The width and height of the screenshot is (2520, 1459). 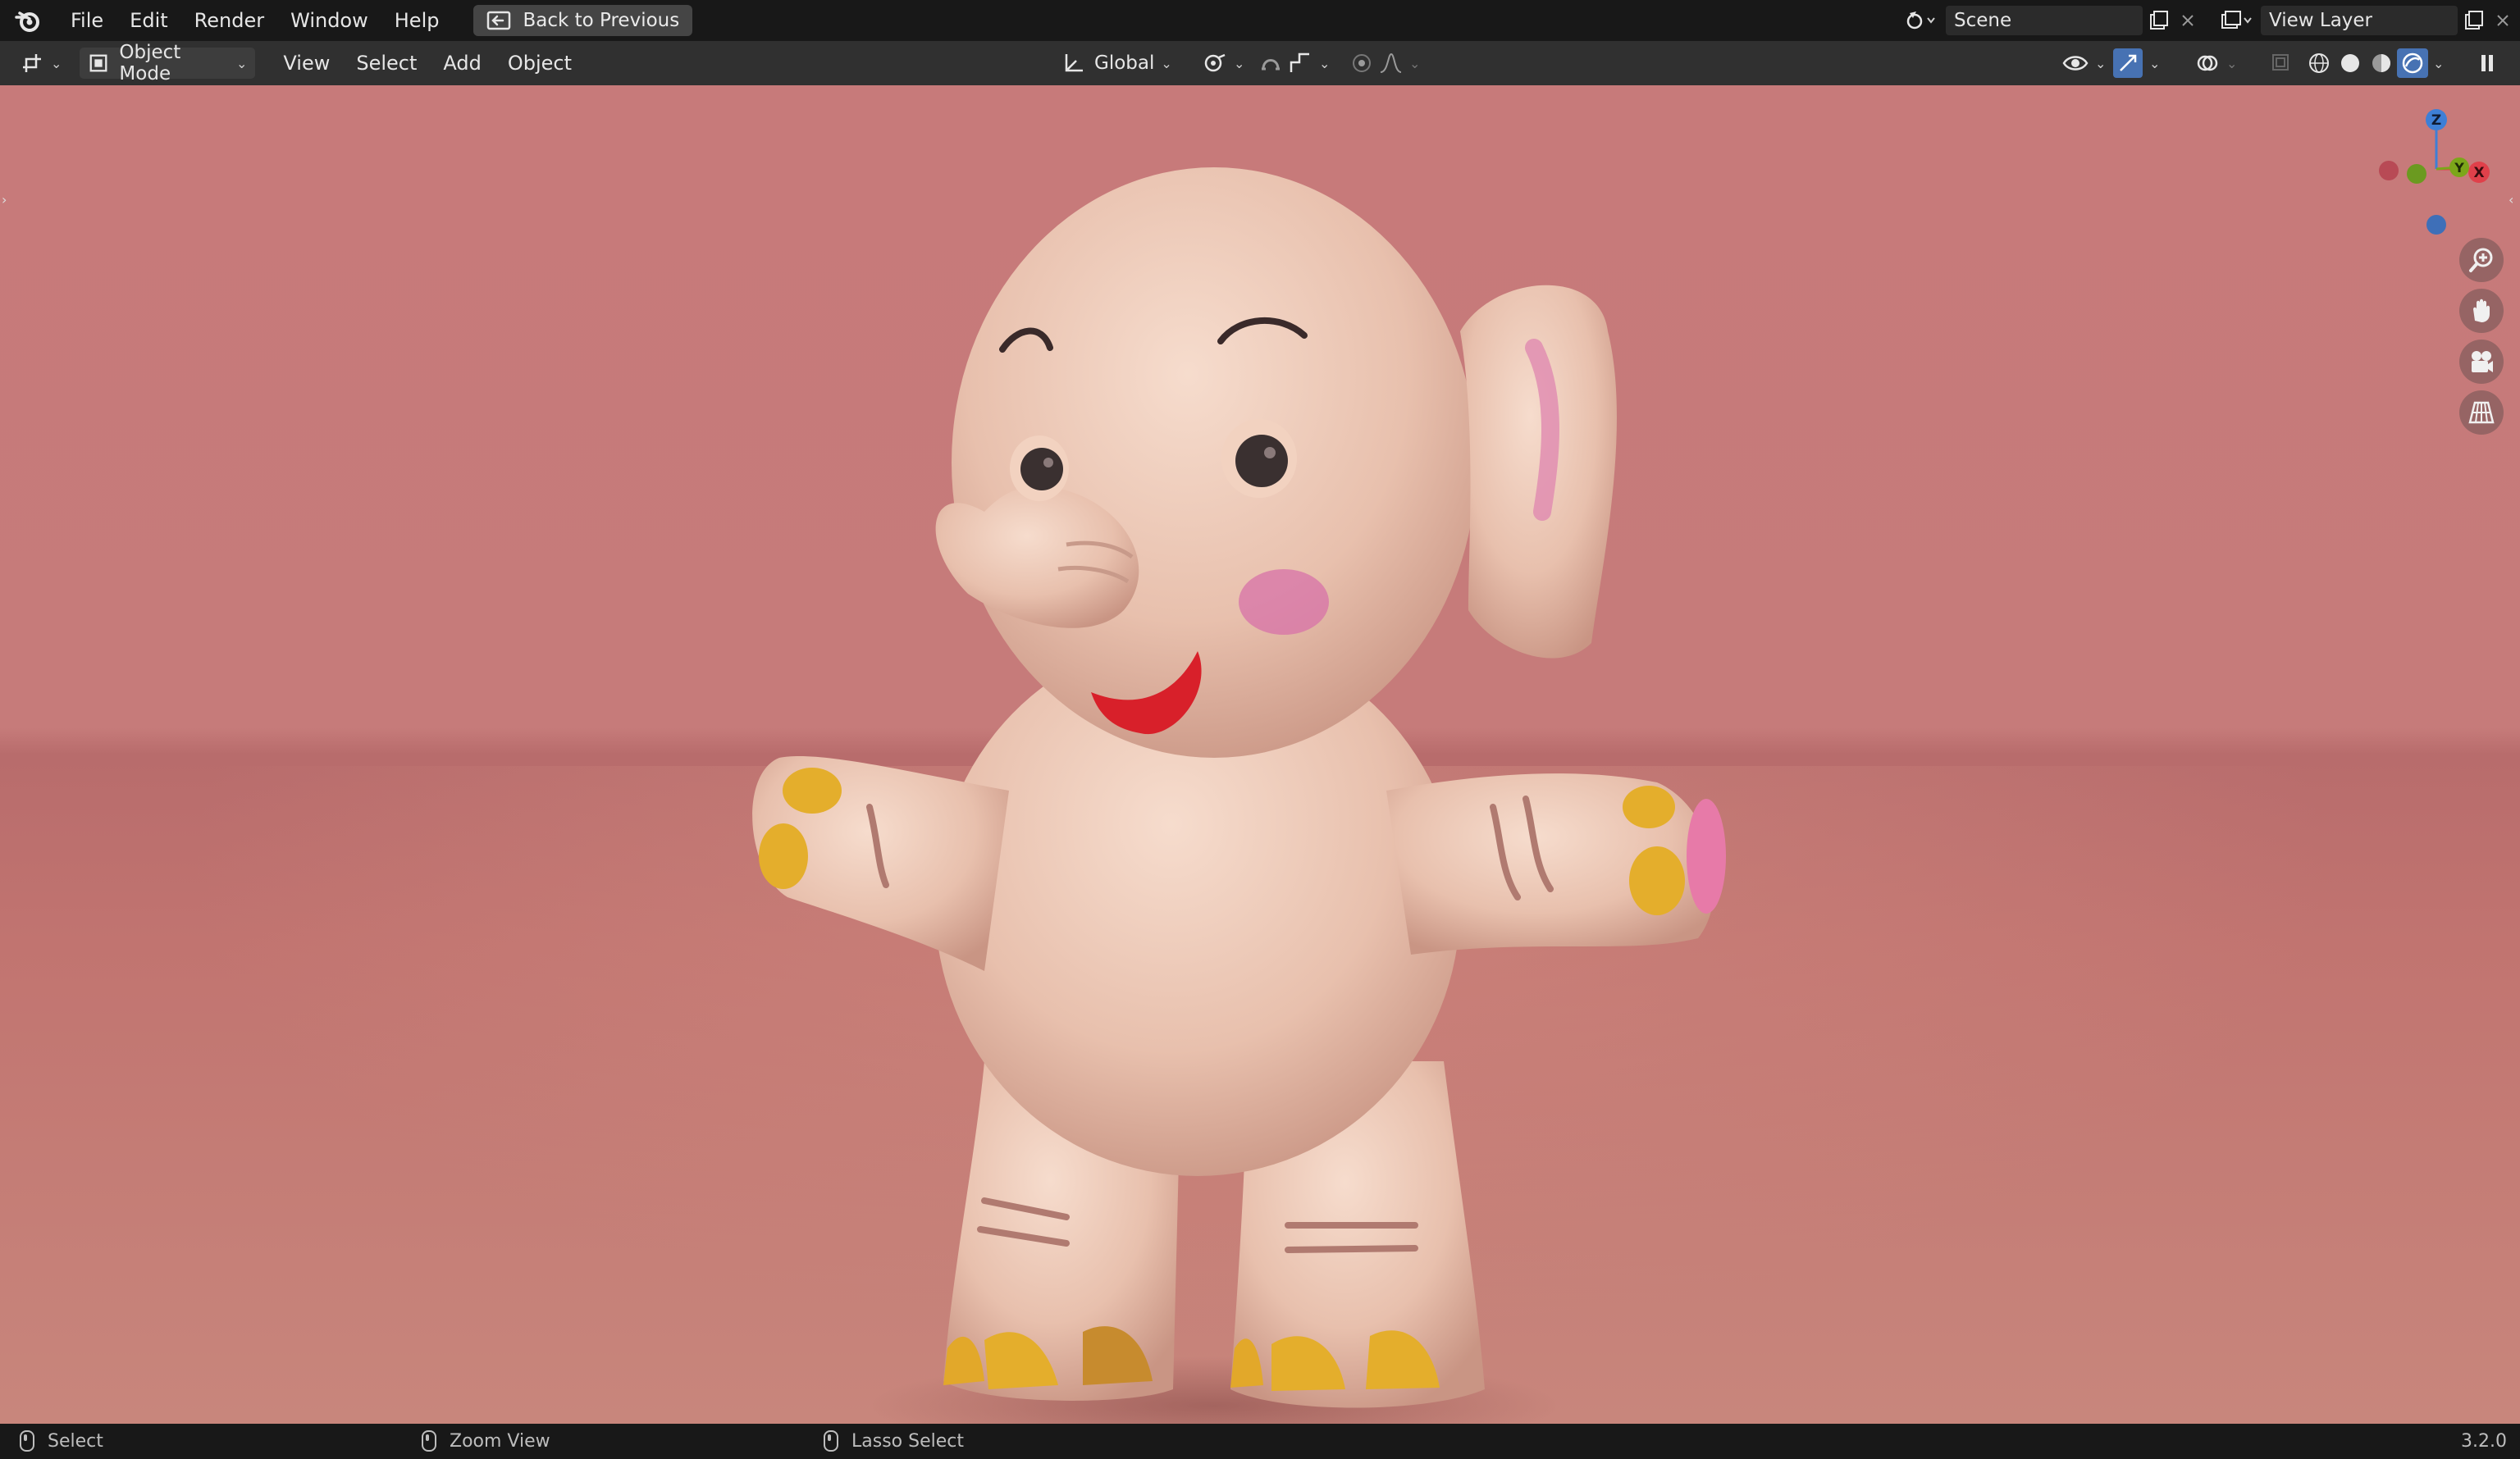 I want to click on status-zoom-label: Zoom View, so click(x=500, y=1441).